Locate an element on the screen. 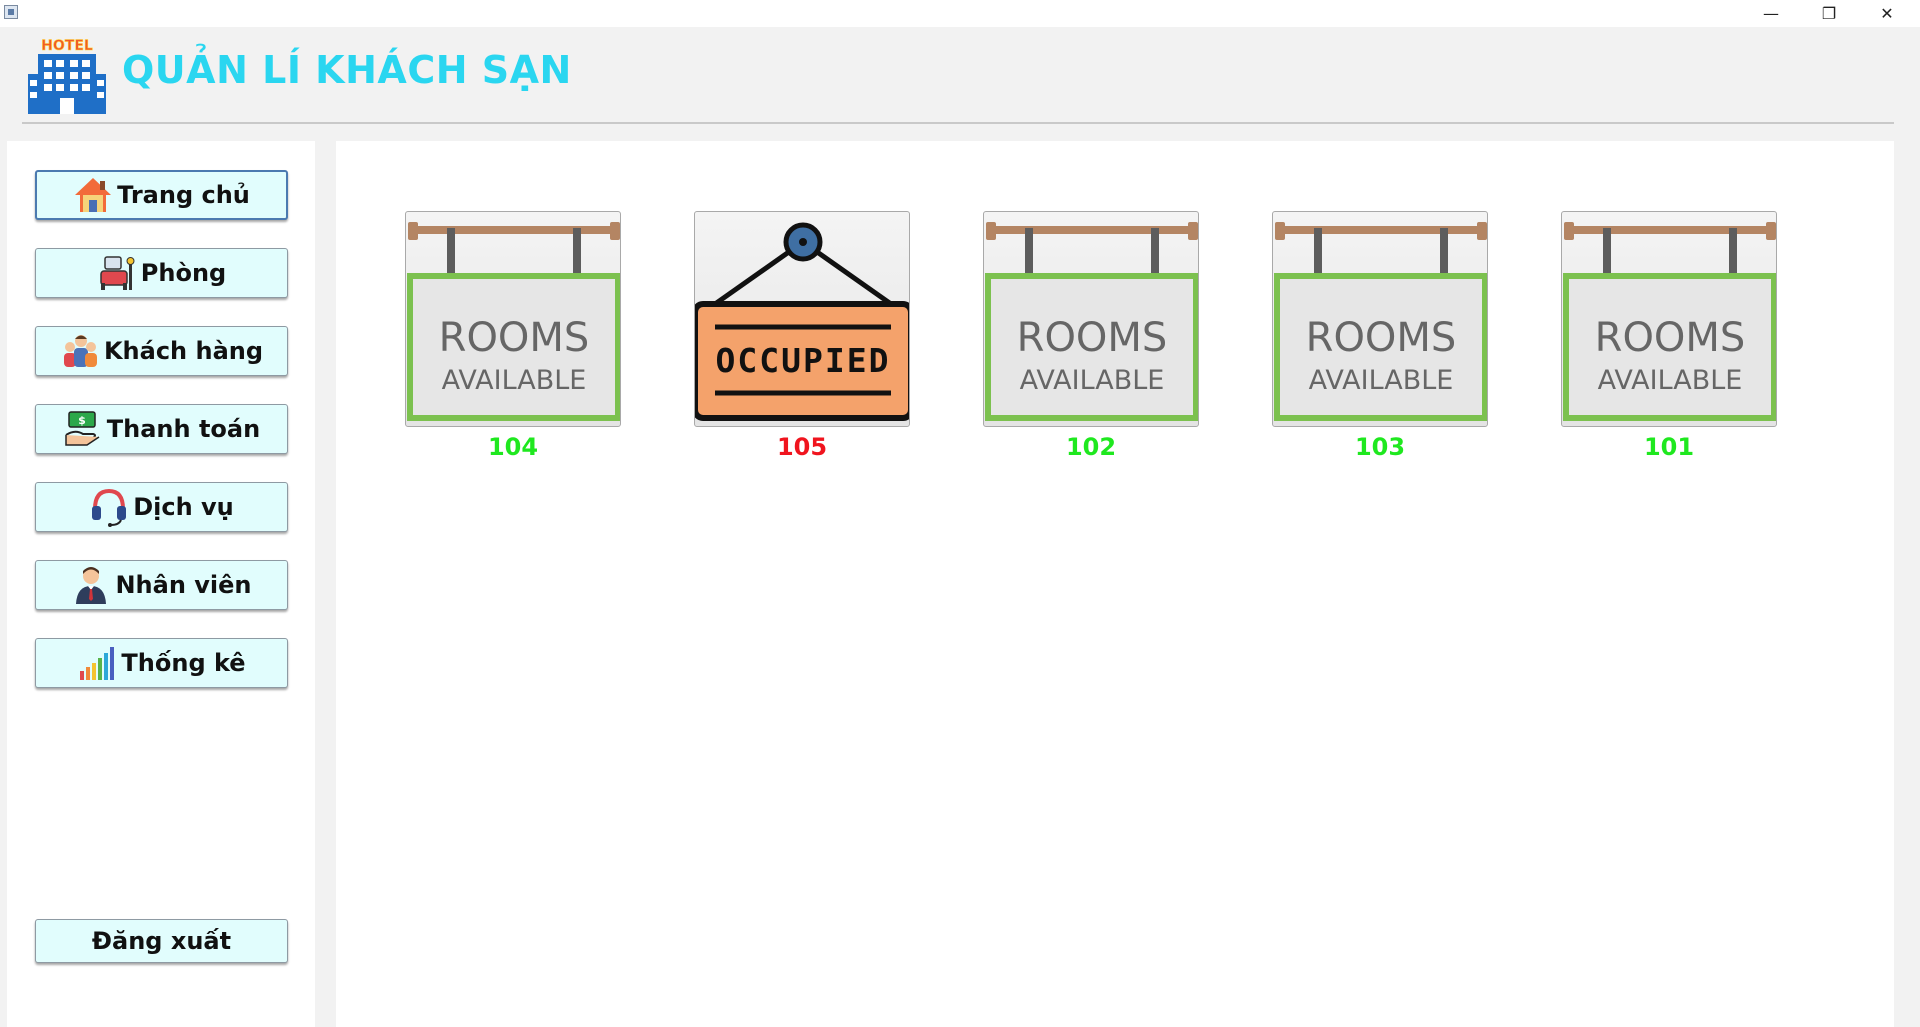 Image resolution: width=1920 pixels, height=1027 pixels. minimize-button: — is located at coordinates (1771, 13).